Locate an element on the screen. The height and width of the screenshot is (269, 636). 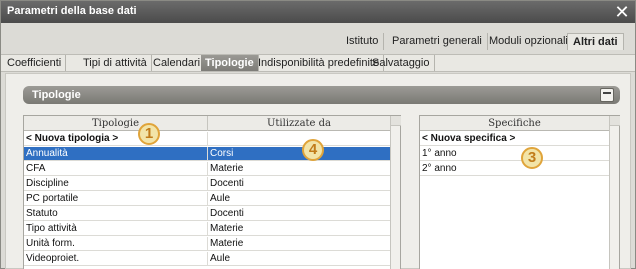
cell-specifica: 2° anno is located at coordinates (515, 169).